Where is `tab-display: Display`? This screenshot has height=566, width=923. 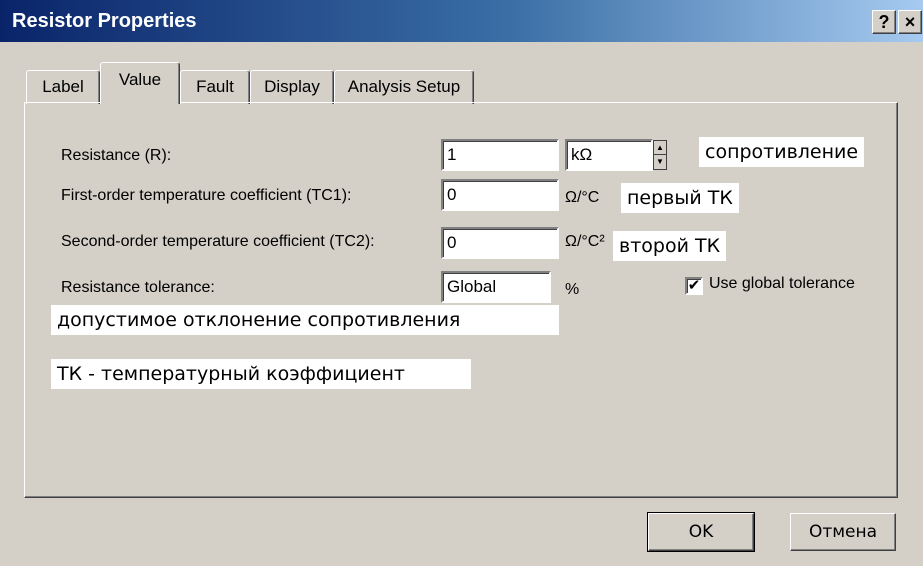 tab-display: Display is located at coordinates (292, 87).